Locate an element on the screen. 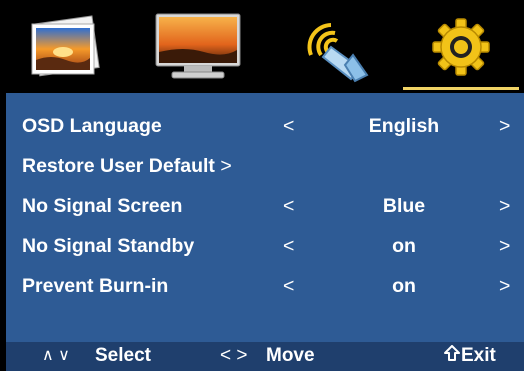  row-label: No Signal Screen is located at coordinates (102, 206).